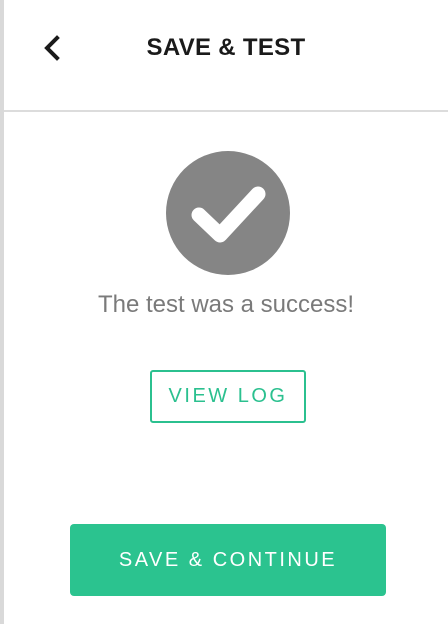 The image size is (448, 624). Describe the element at coordinates (228, 213) in the screenshot. I see `checkmark-circle-icon` at that location.